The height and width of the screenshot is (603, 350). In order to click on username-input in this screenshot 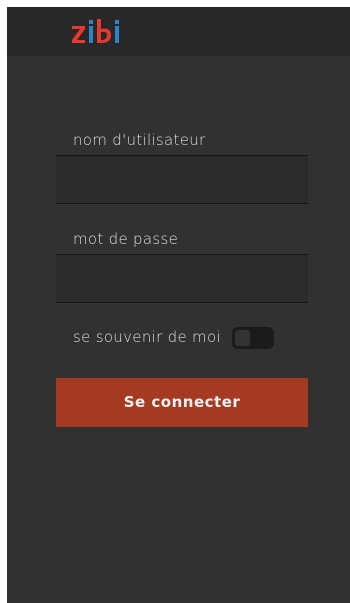, I will do `click(182, 179)`.